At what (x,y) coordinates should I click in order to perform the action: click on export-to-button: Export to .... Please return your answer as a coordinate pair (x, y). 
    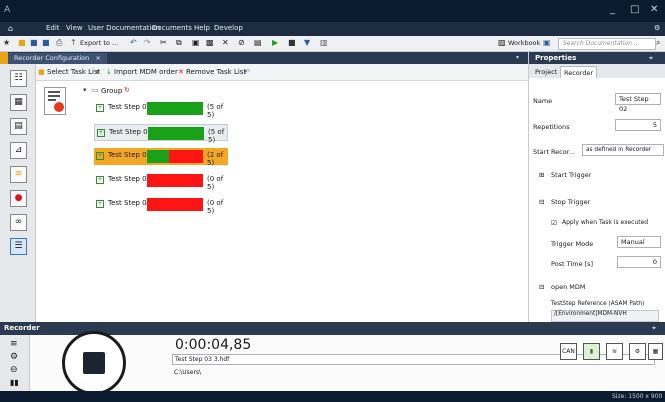
    Looking at the image, I should click on (99, 43).